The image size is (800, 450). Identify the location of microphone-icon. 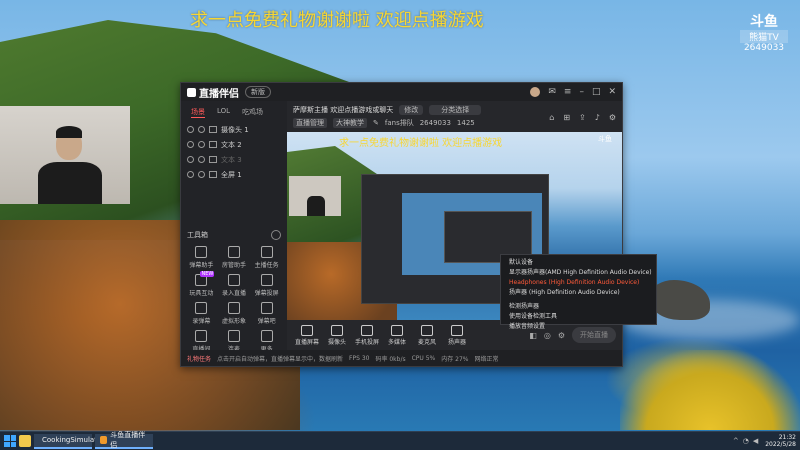
(427, 330).